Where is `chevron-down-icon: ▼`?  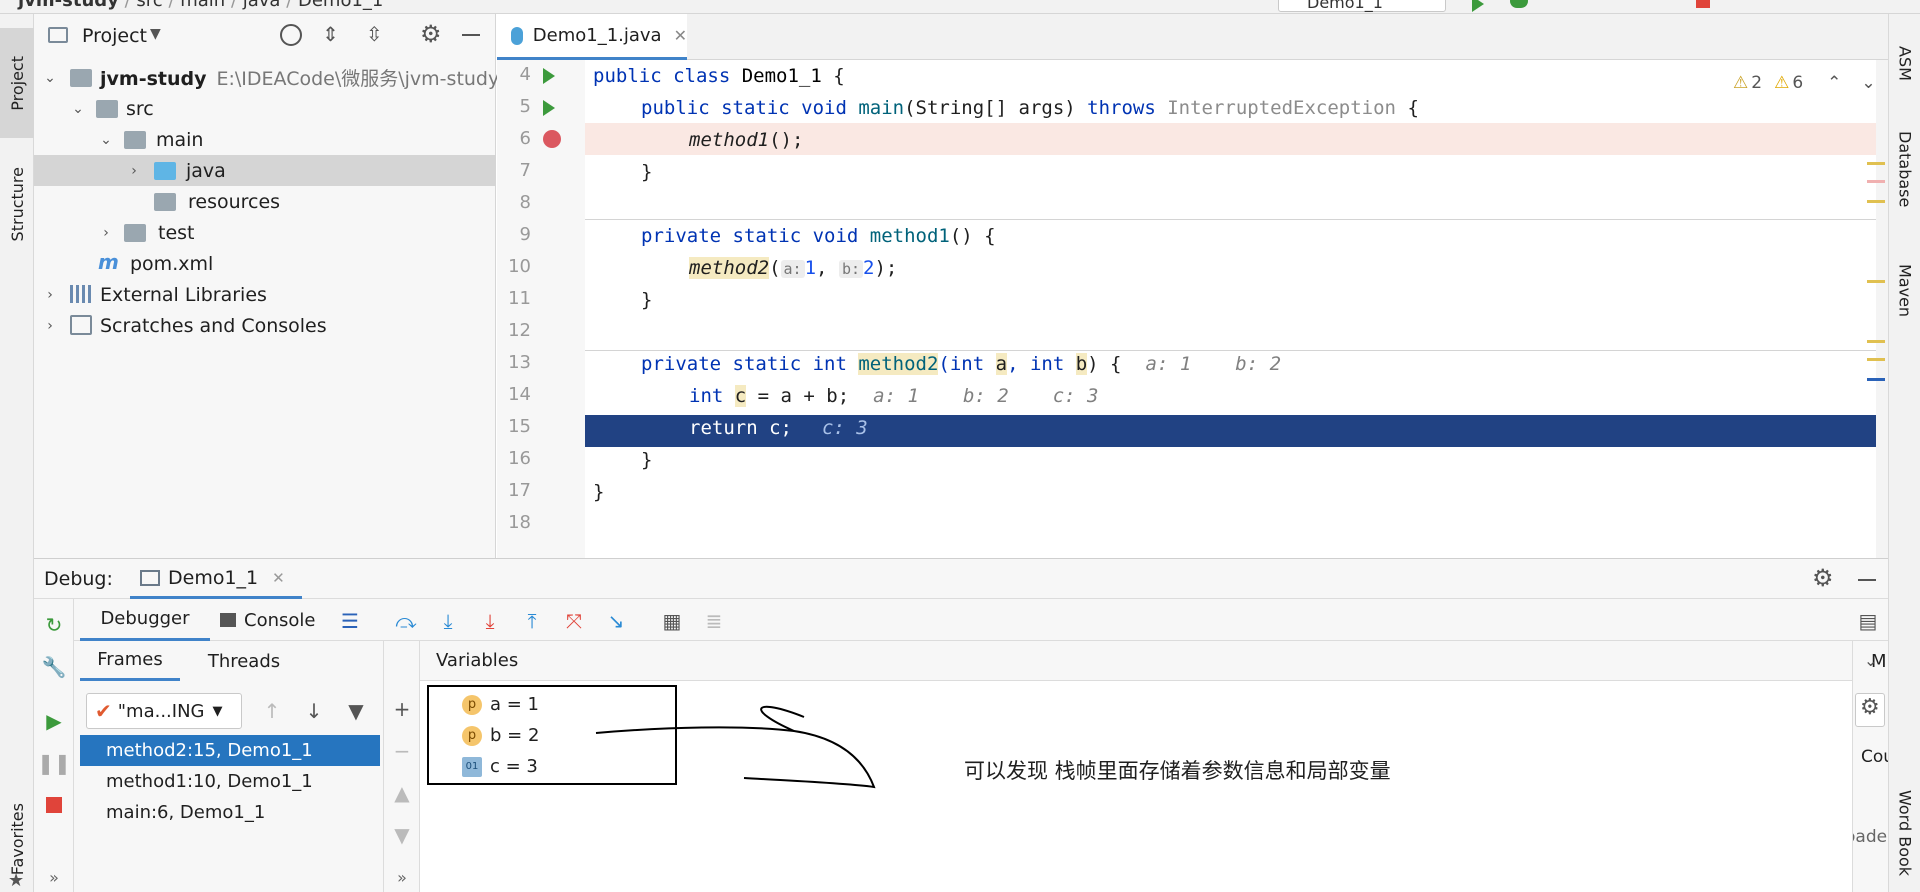 chevron-down-icon: ▼ is located at coordinates (155, 34).